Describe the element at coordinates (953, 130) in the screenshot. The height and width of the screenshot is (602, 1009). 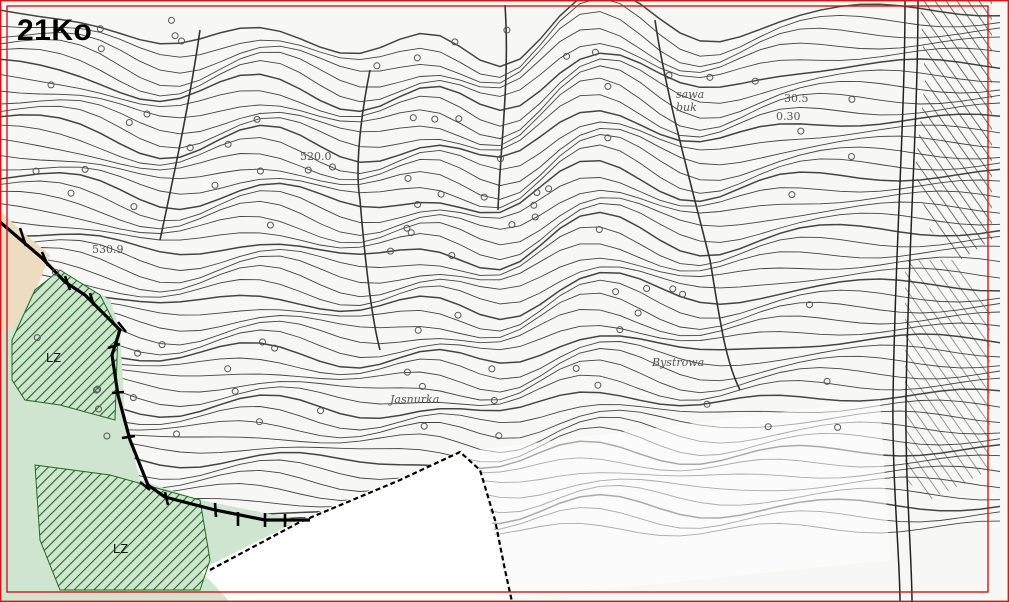
I see `steep-area` at that location.